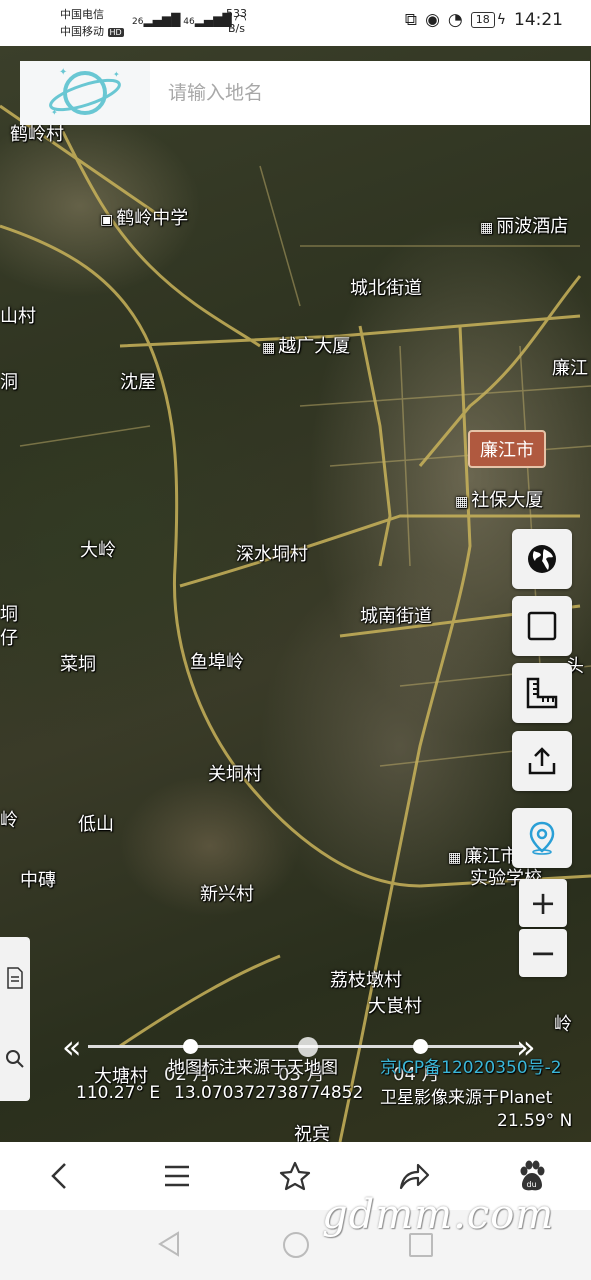  Describe the element at coordinates (162, 20) in the screenshot. I see `signal-bars-icon: ▂▄▆█` at that location.